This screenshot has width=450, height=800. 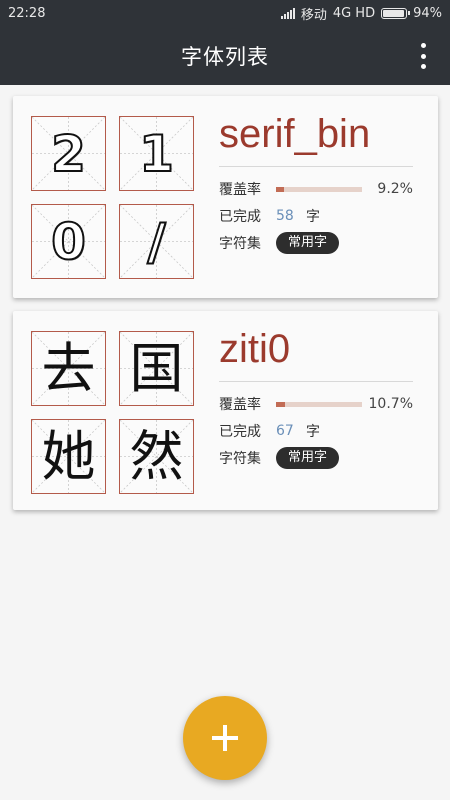 I want to click on glyph-char: /, so click(x=156, y=241).